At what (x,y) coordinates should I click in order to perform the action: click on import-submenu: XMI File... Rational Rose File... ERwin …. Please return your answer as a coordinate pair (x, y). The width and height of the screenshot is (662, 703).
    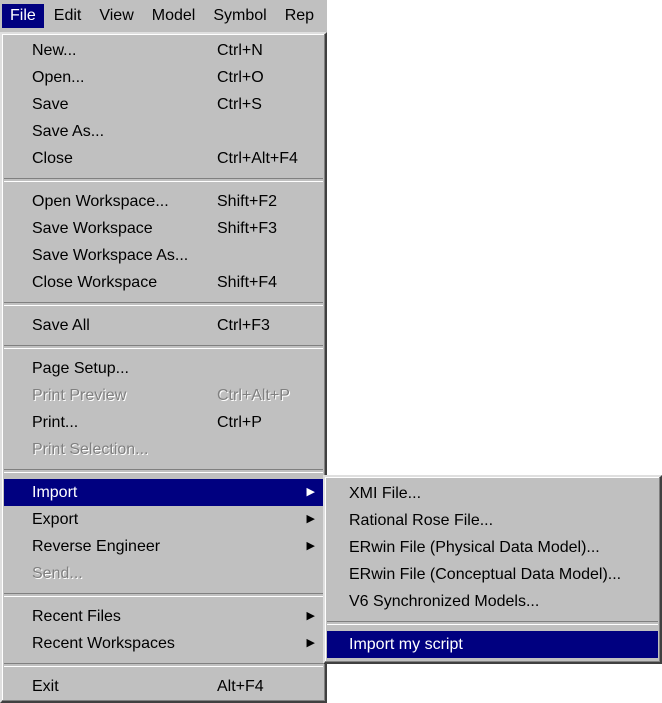
    Looking at the image, I should click on (492, 569).